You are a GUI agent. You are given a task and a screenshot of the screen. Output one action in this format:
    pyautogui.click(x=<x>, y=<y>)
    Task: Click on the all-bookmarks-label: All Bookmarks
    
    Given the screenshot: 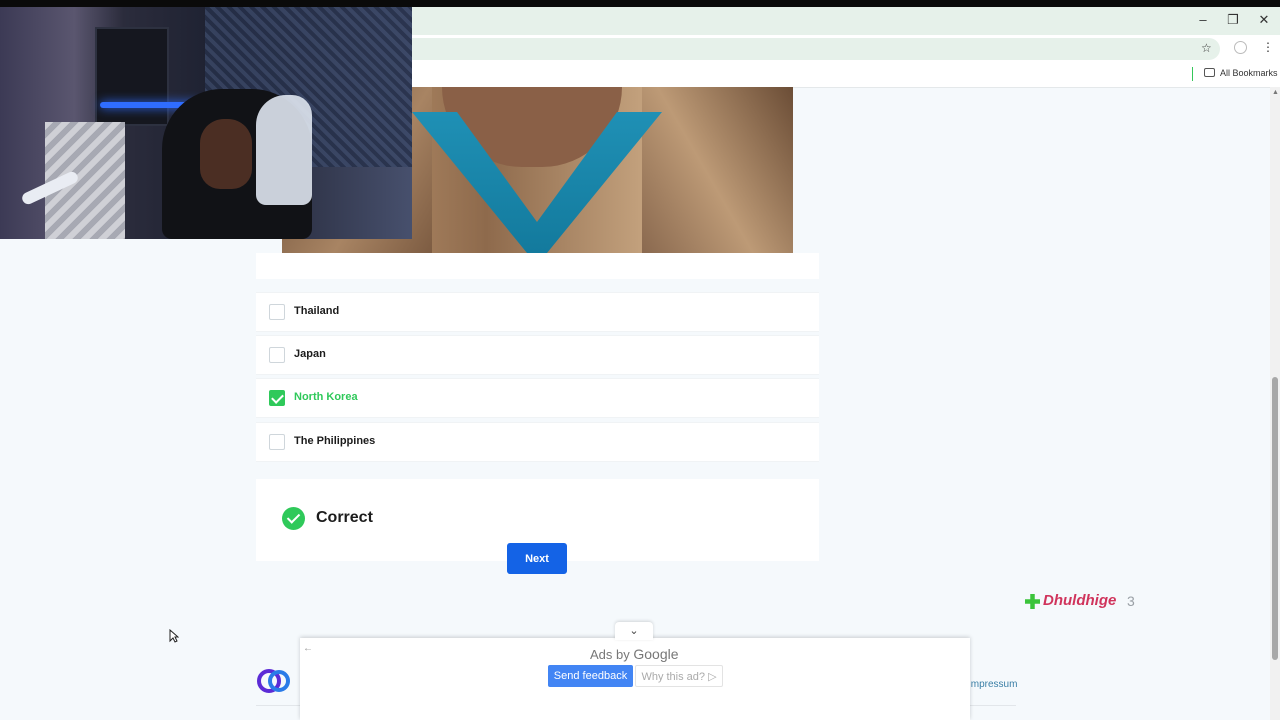 What is the action you would take?
    pyautogui.click(x=1249, y=73)
    